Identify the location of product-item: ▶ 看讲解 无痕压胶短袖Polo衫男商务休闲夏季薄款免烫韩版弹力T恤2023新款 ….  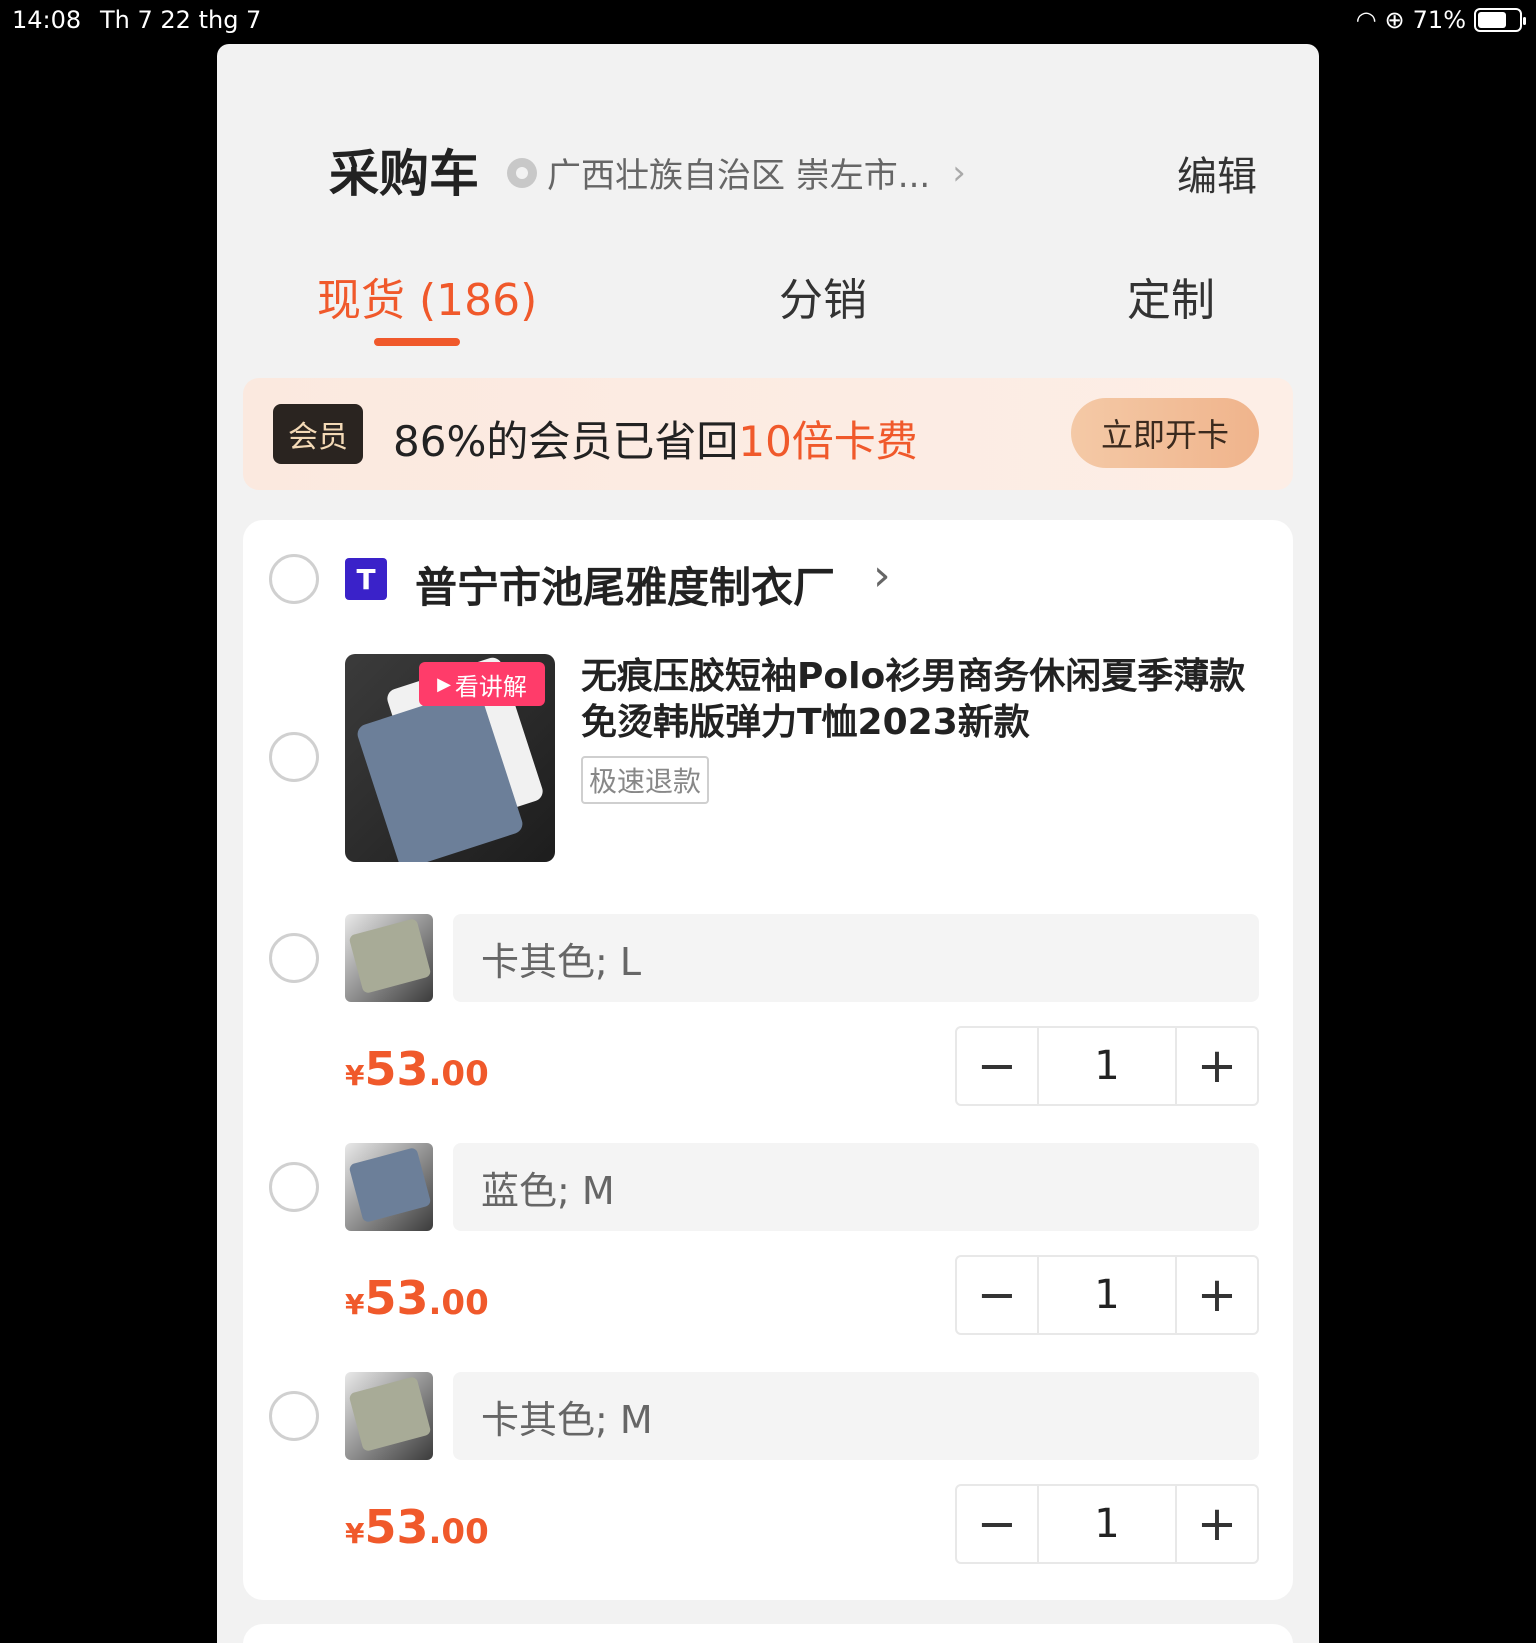
(768, 759).